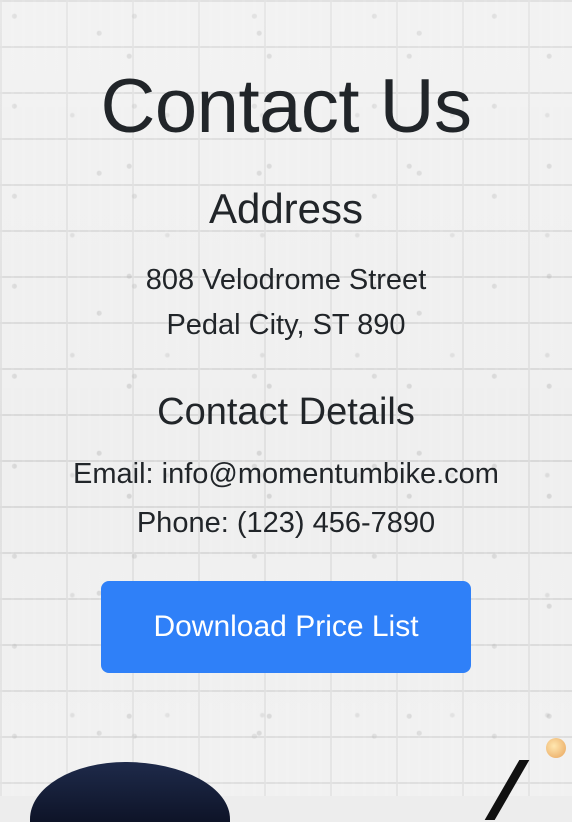  What do you see at coordinates (286, 209) in the screenshot?
I see `address-heading: Address` at bounding box center [286, 209].